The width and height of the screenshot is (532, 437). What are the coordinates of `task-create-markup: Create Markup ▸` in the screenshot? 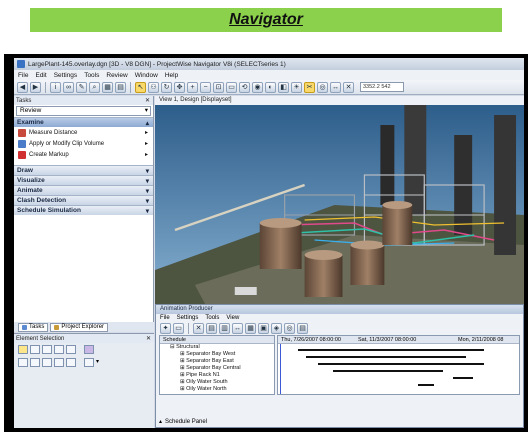 It's located at (83, 154).